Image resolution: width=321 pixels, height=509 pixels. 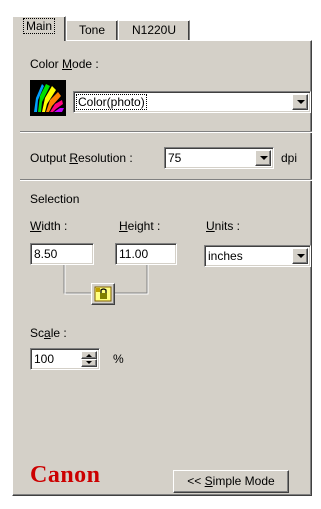 What do you see at coordinates (64, 64) in the screenshot?
I see `color-mode-label: Color Mode :` at bounding box center [64, 64].